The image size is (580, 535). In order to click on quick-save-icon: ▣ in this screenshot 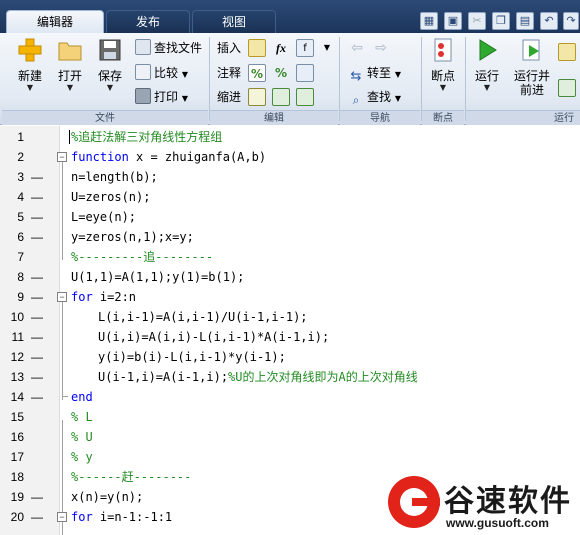, I will do `click(453, 21)`.